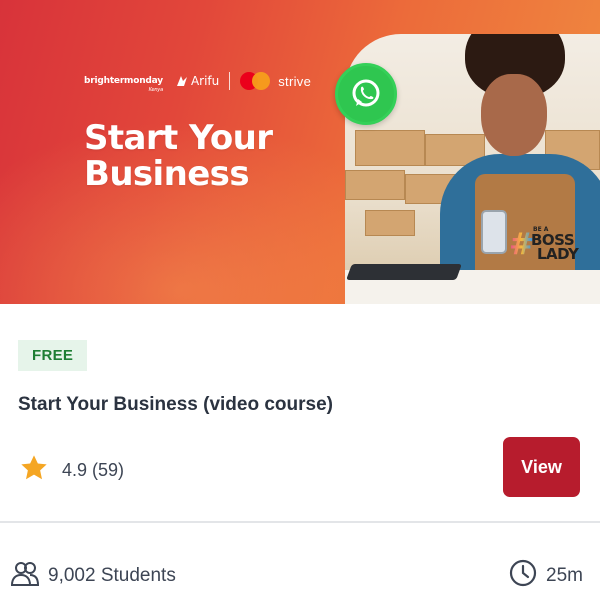 Image resolution: width=600 pixels, height=600 pixels. What do you see at coordinates (300, 522) in the screenshot?
I see `divider` at bounding box center [300, 522].